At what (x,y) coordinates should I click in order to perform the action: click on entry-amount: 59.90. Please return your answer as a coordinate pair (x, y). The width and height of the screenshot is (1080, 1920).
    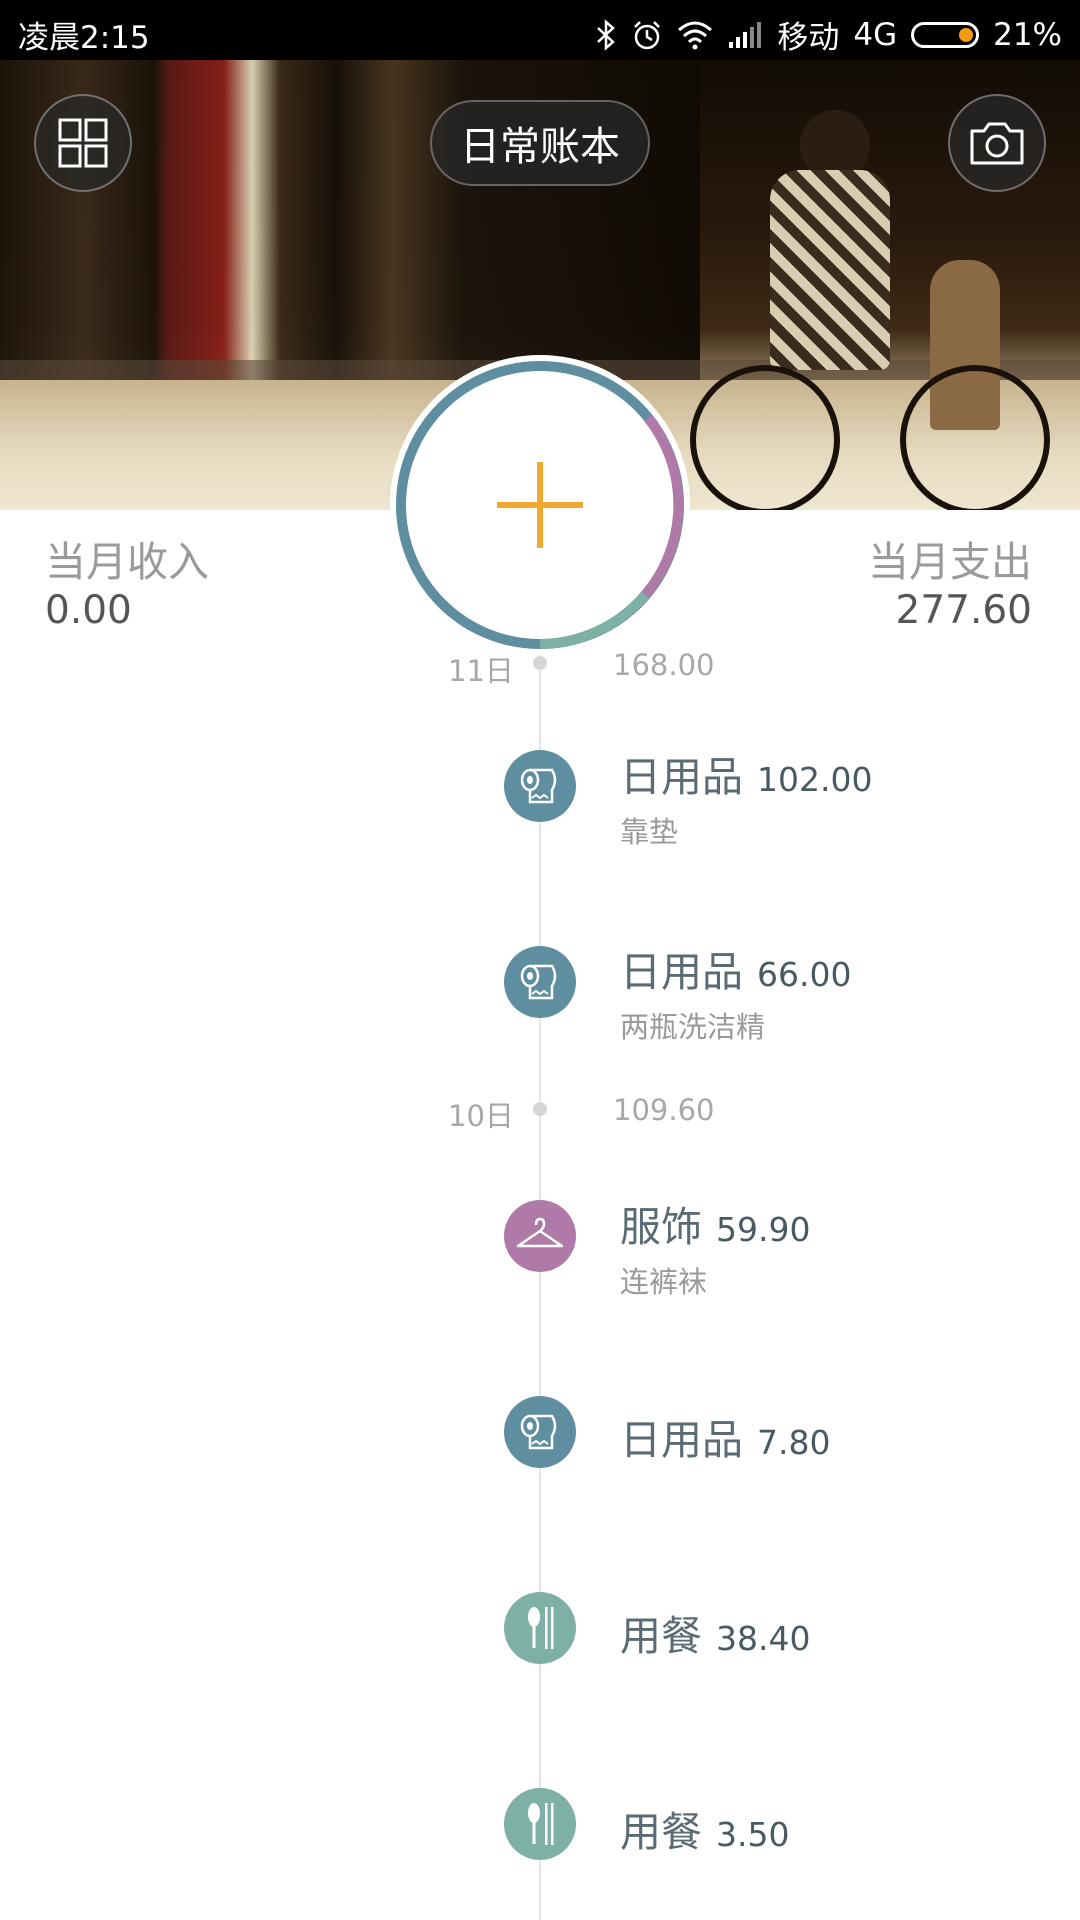
    Looking at the image, I should click on (763, 1229).